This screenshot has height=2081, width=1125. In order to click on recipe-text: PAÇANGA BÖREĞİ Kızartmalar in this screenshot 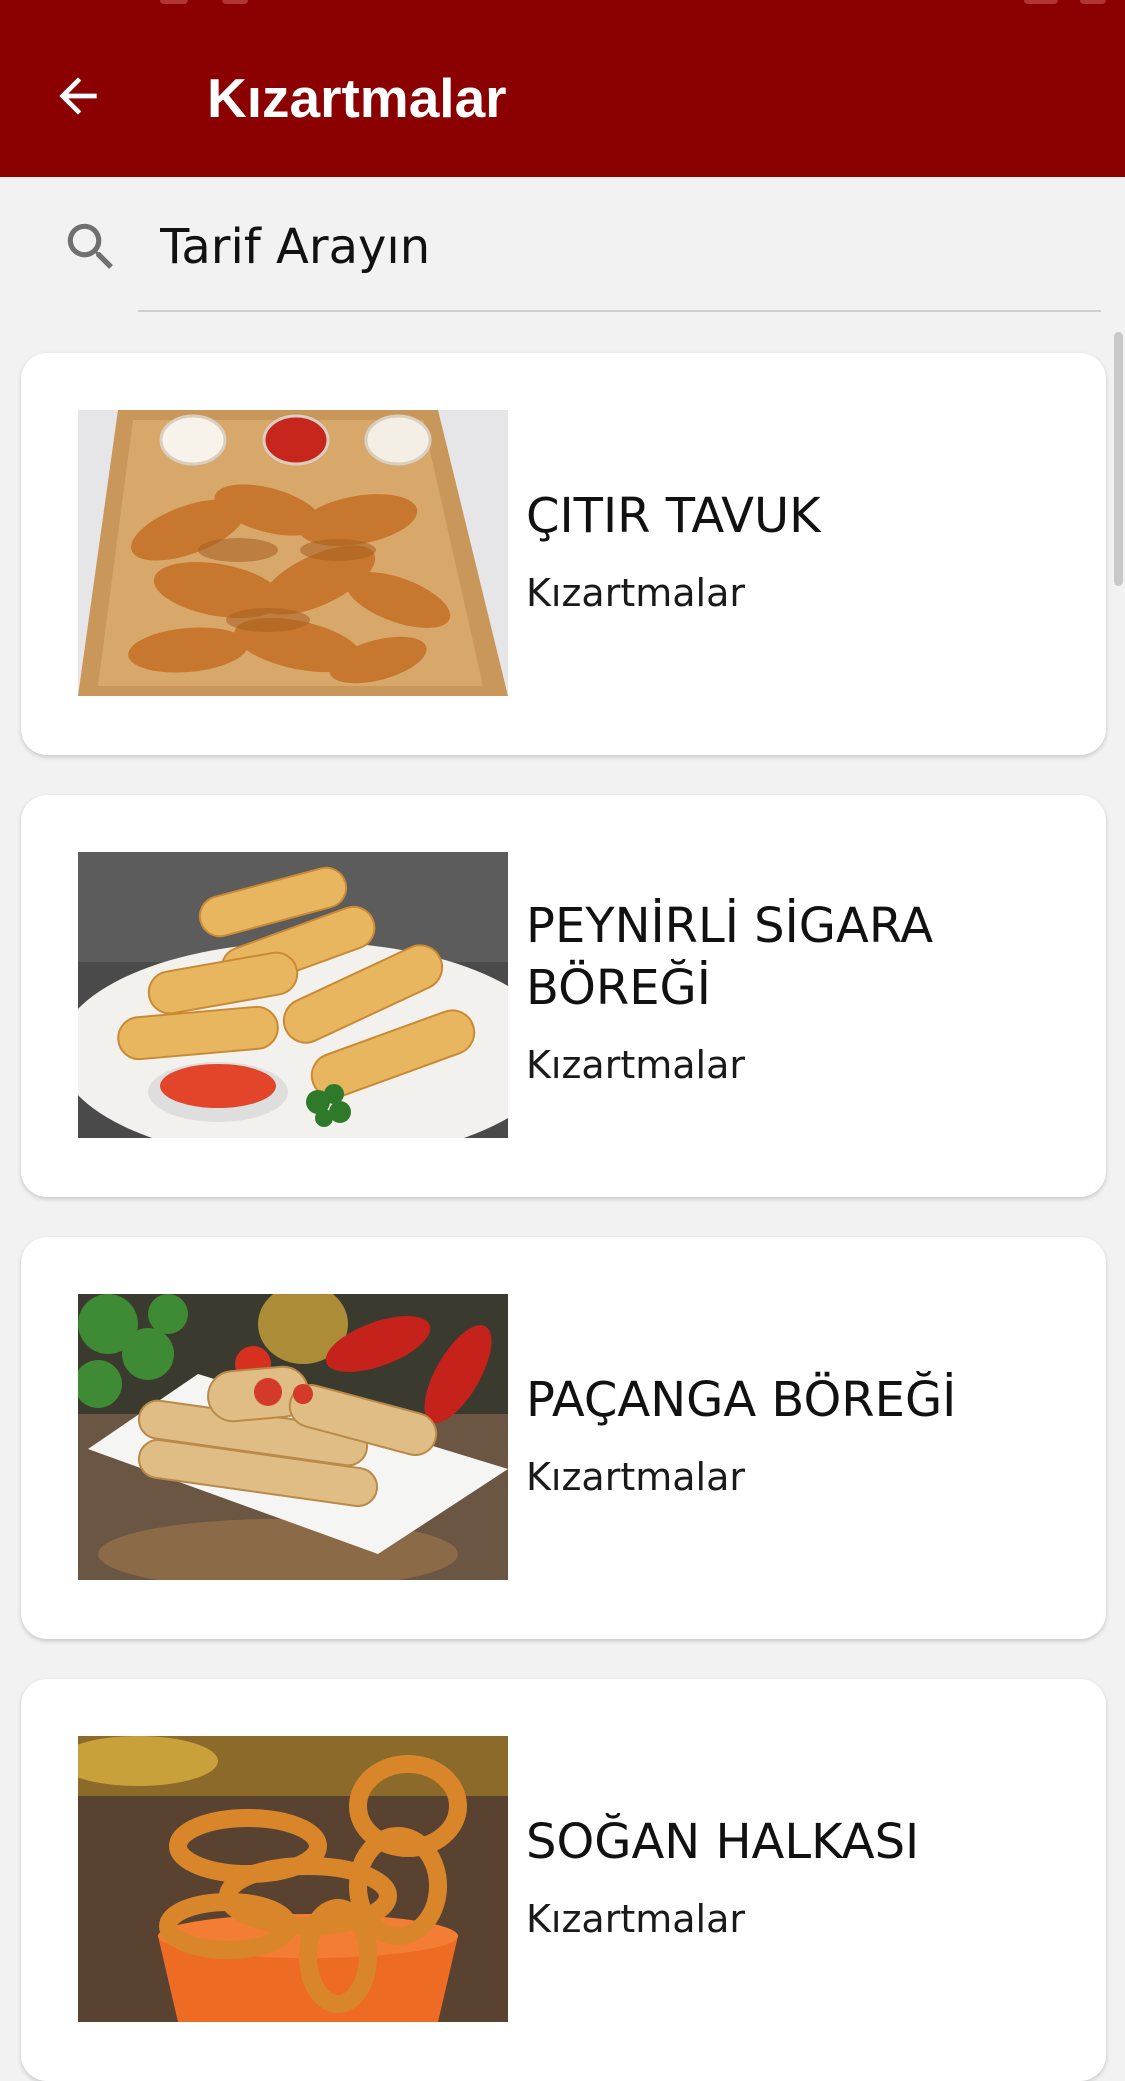, I will do `click(796, 1435)`.